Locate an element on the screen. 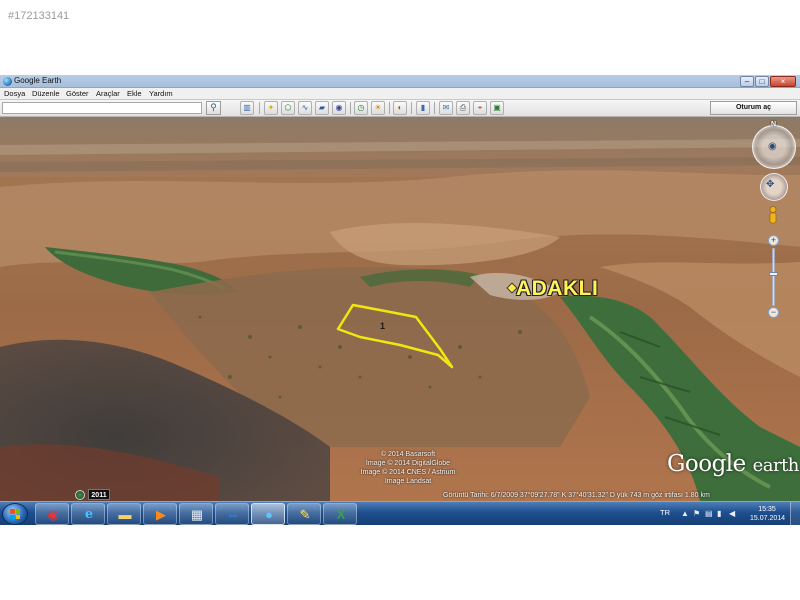 The height and width of the screenshot is (600, 800). save-image-button: ▣ is located at coordinates (497, 108).